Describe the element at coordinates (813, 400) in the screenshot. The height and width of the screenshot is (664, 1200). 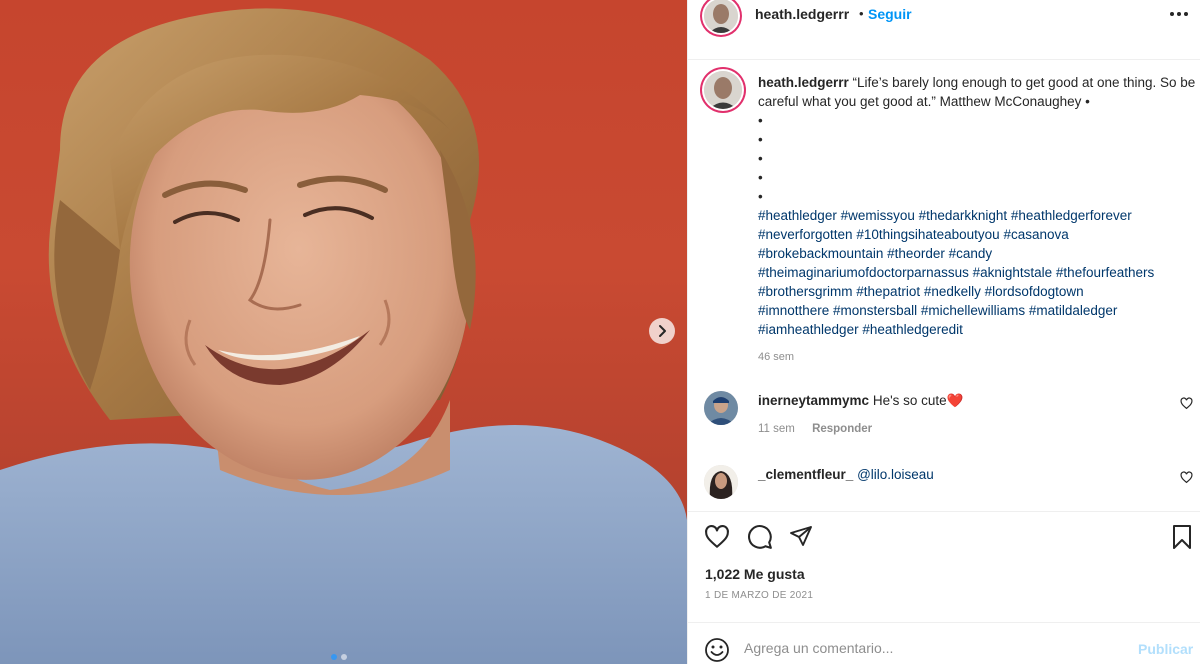
I see `comment-username: inerneytammymc` at that location.